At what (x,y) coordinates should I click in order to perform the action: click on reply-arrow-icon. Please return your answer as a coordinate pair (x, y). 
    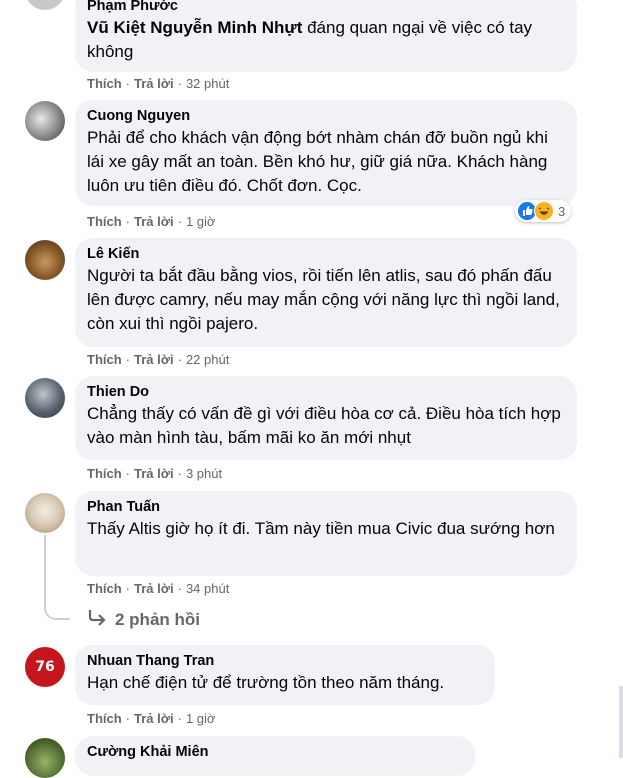
    Looking at the image, I should click on (98, 619).